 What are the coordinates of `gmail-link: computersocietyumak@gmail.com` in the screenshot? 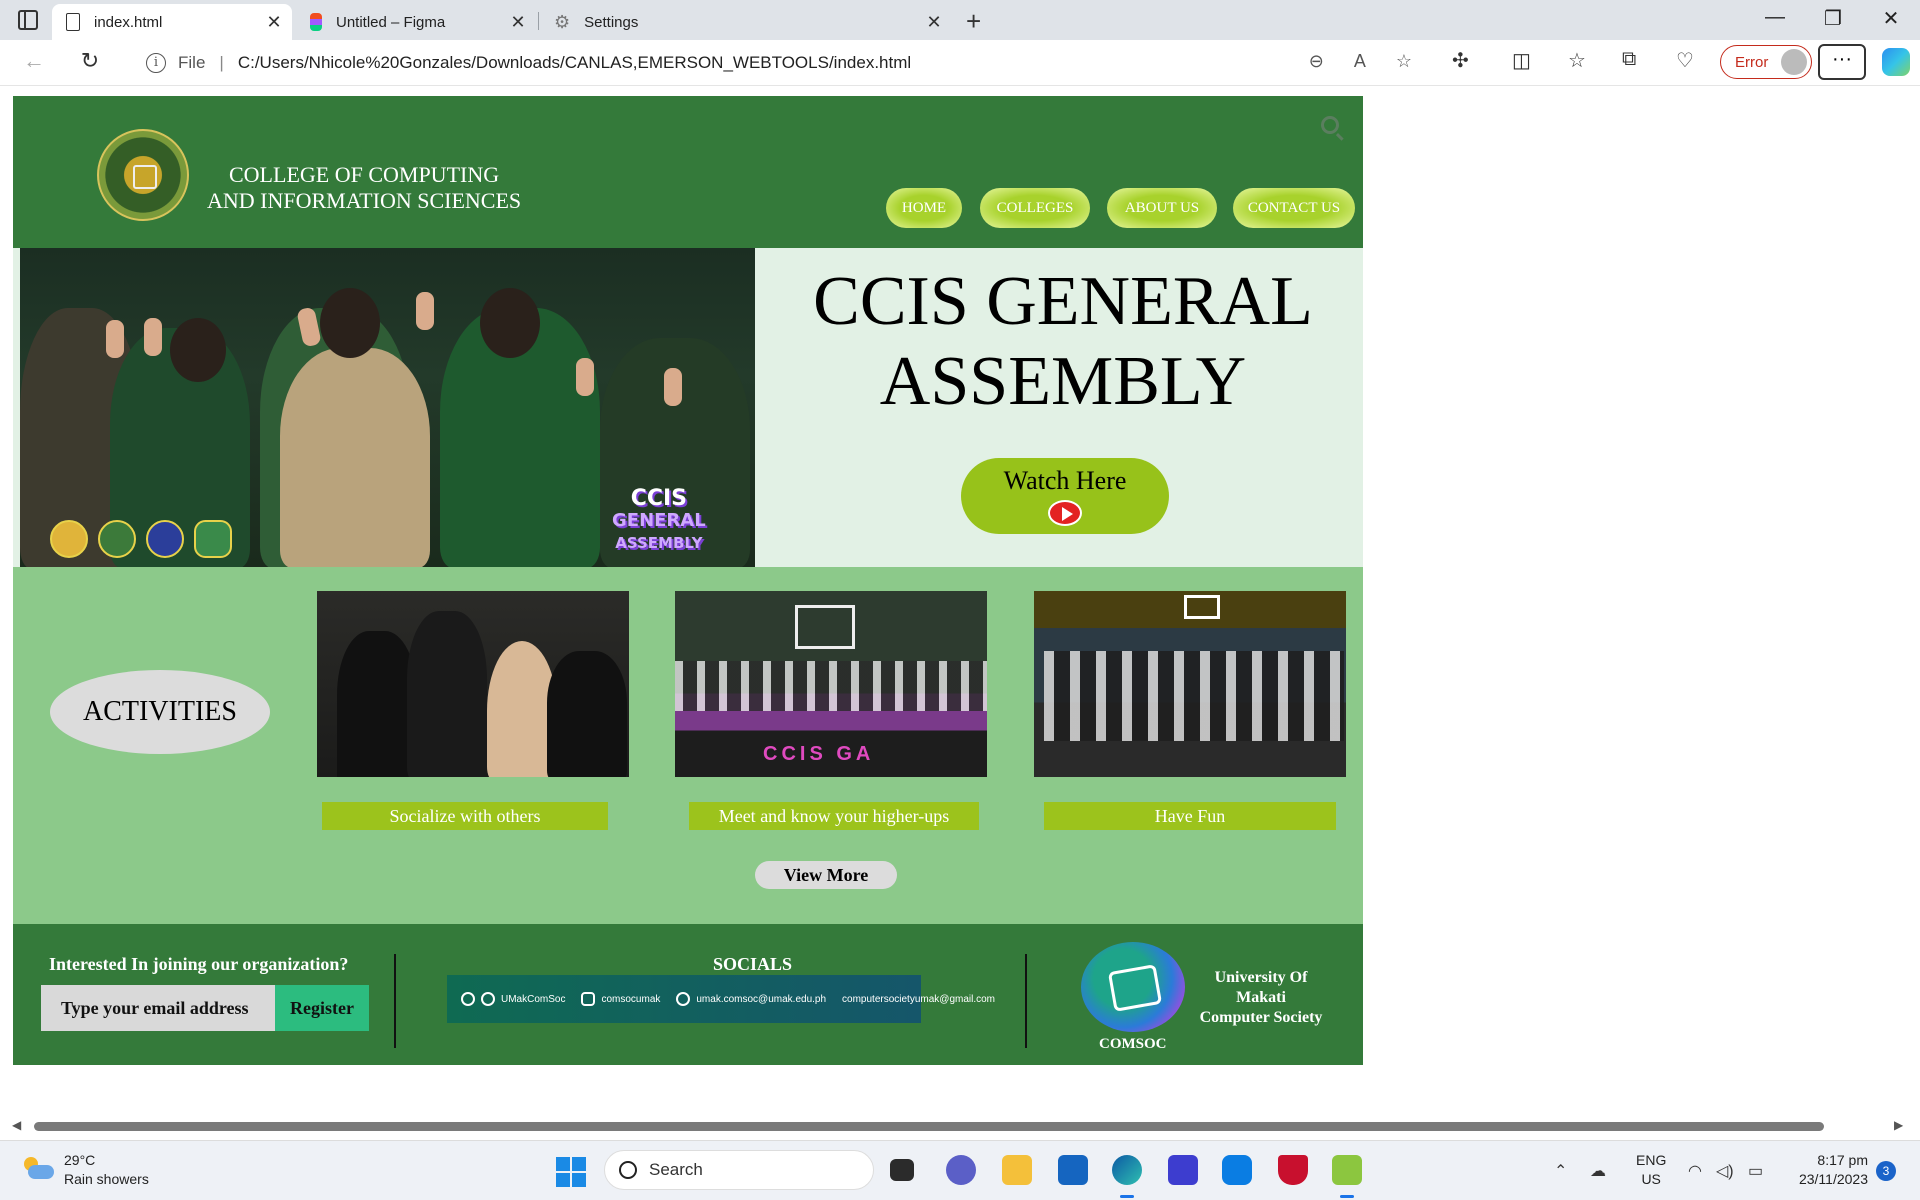 It's located at (918, 999).